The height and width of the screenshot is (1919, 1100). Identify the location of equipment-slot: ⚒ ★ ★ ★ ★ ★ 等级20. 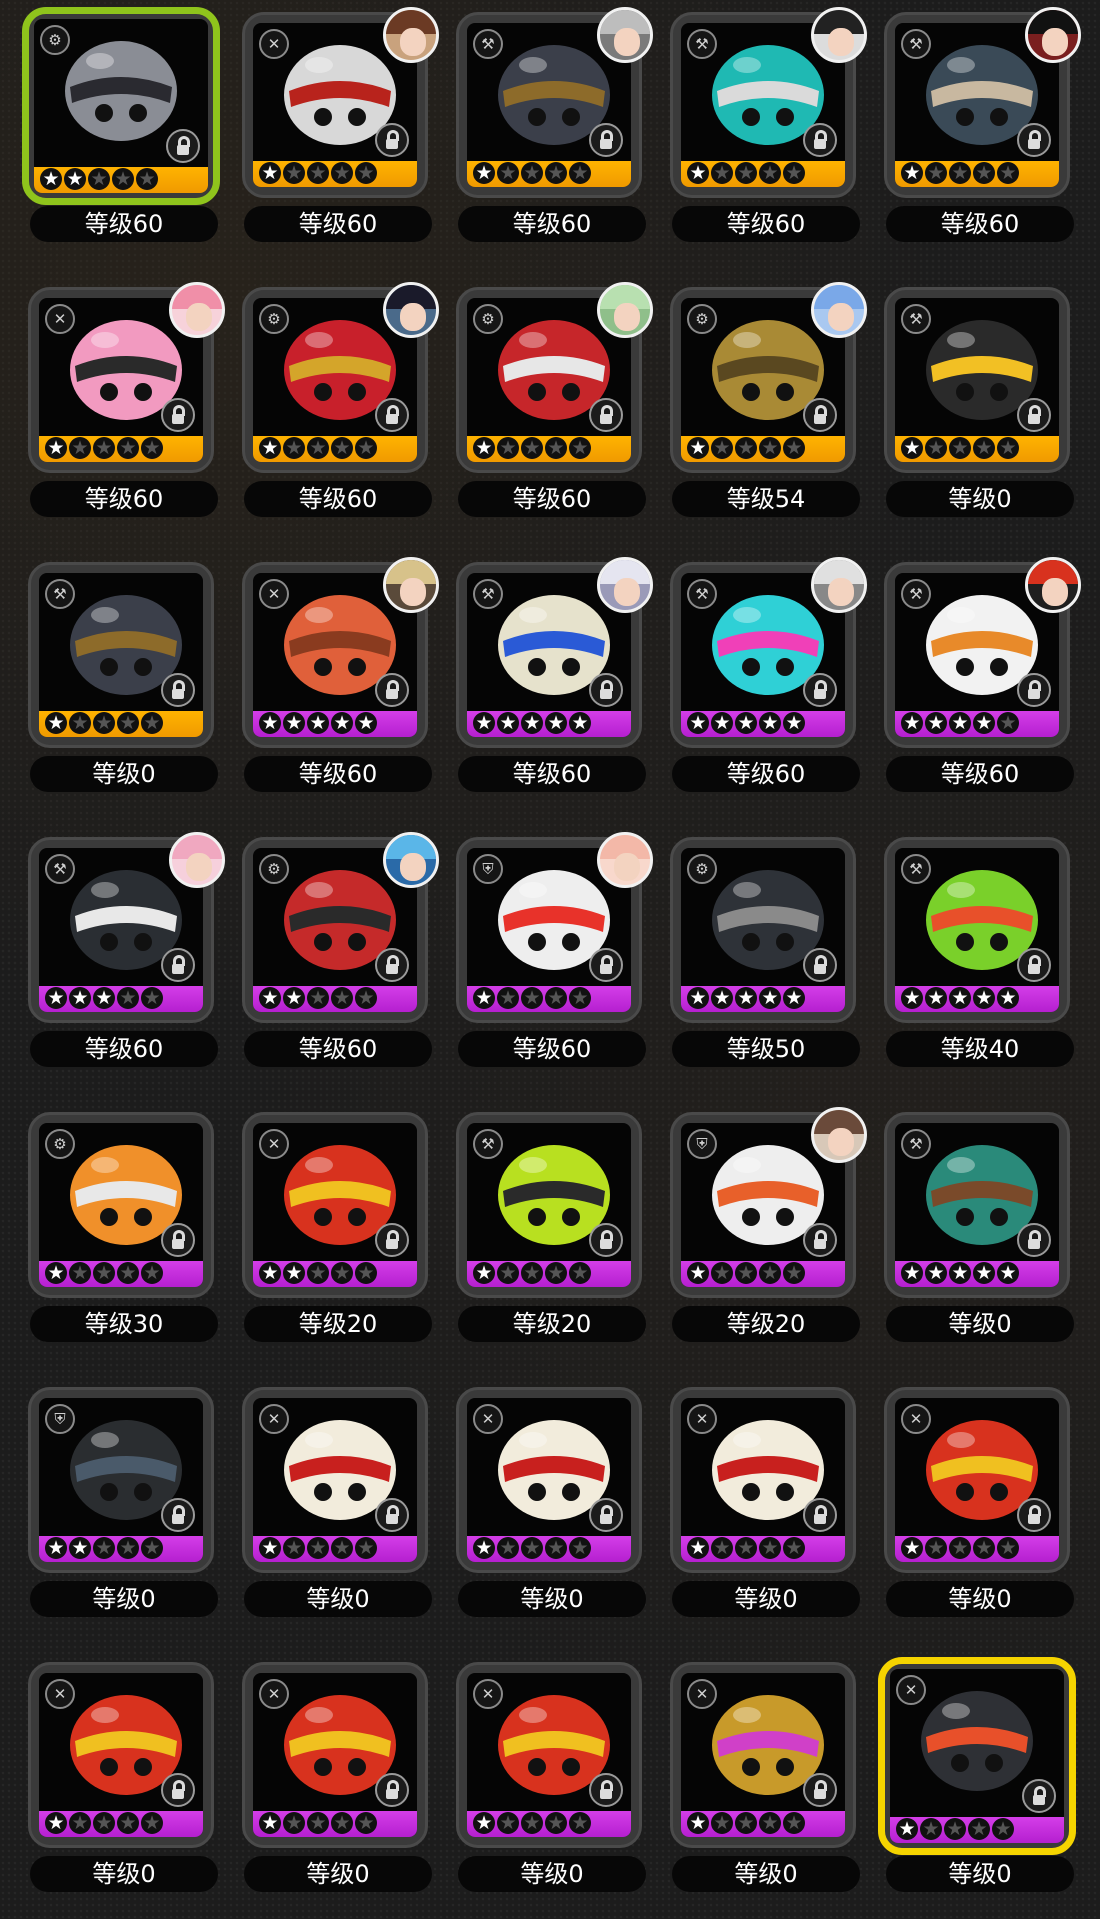
(537, 1221).